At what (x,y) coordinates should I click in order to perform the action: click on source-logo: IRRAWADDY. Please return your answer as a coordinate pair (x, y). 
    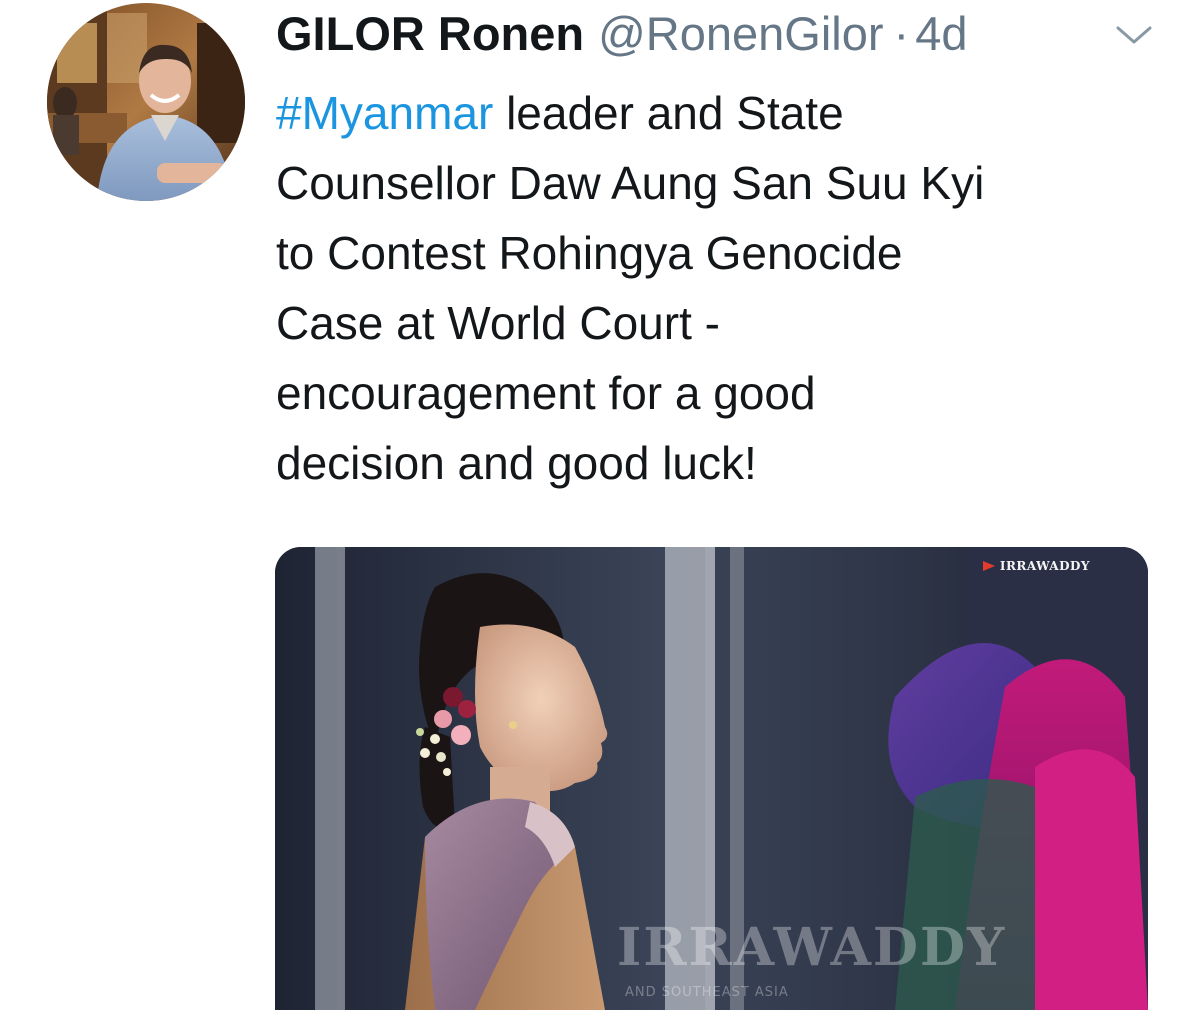
    Looking at the image, I should click on (1036, 566).